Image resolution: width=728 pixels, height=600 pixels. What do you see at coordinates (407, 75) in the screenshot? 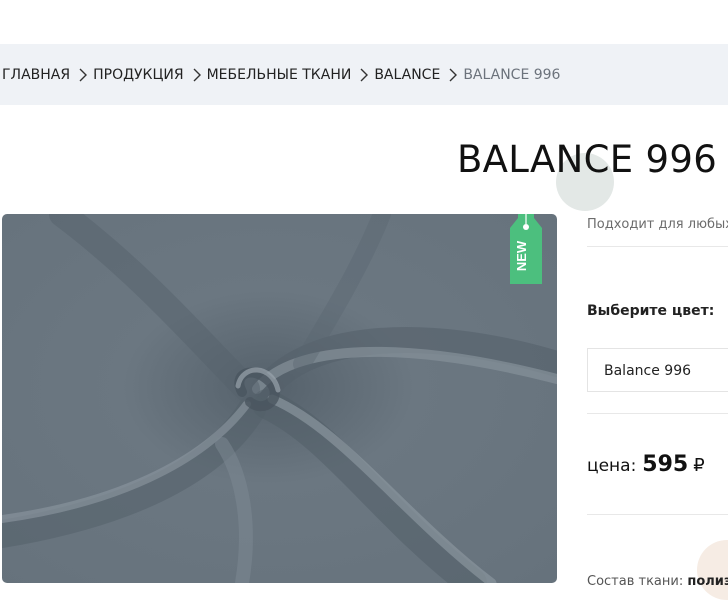
I see `breadcrumb-item-balance: BALANCE` at bounding box center [407, 75].